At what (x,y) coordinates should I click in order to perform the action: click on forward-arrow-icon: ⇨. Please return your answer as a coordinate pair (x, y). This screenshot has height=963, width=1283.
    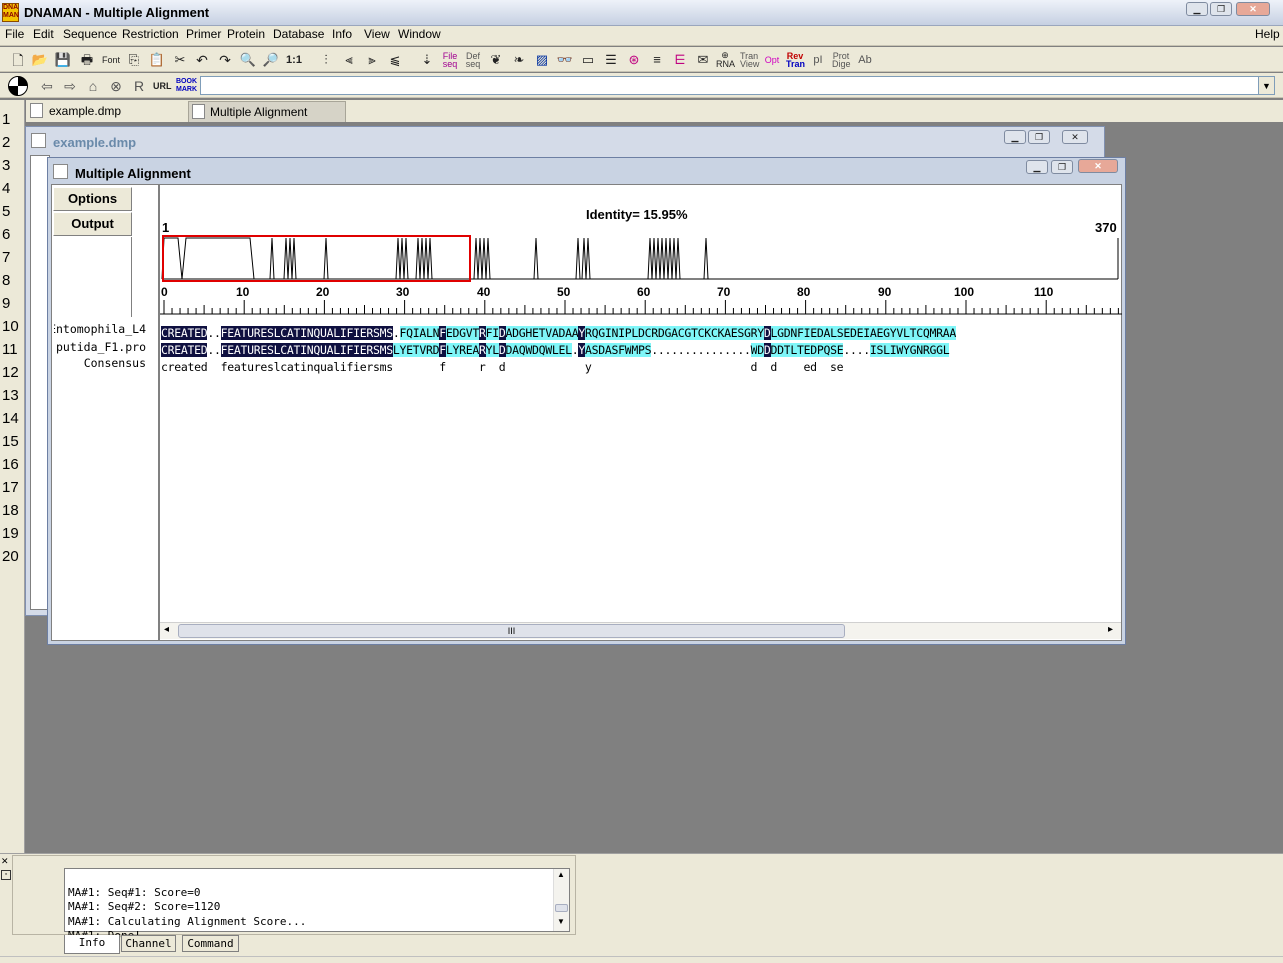
    Looking at the image, I should click on (70, 86).